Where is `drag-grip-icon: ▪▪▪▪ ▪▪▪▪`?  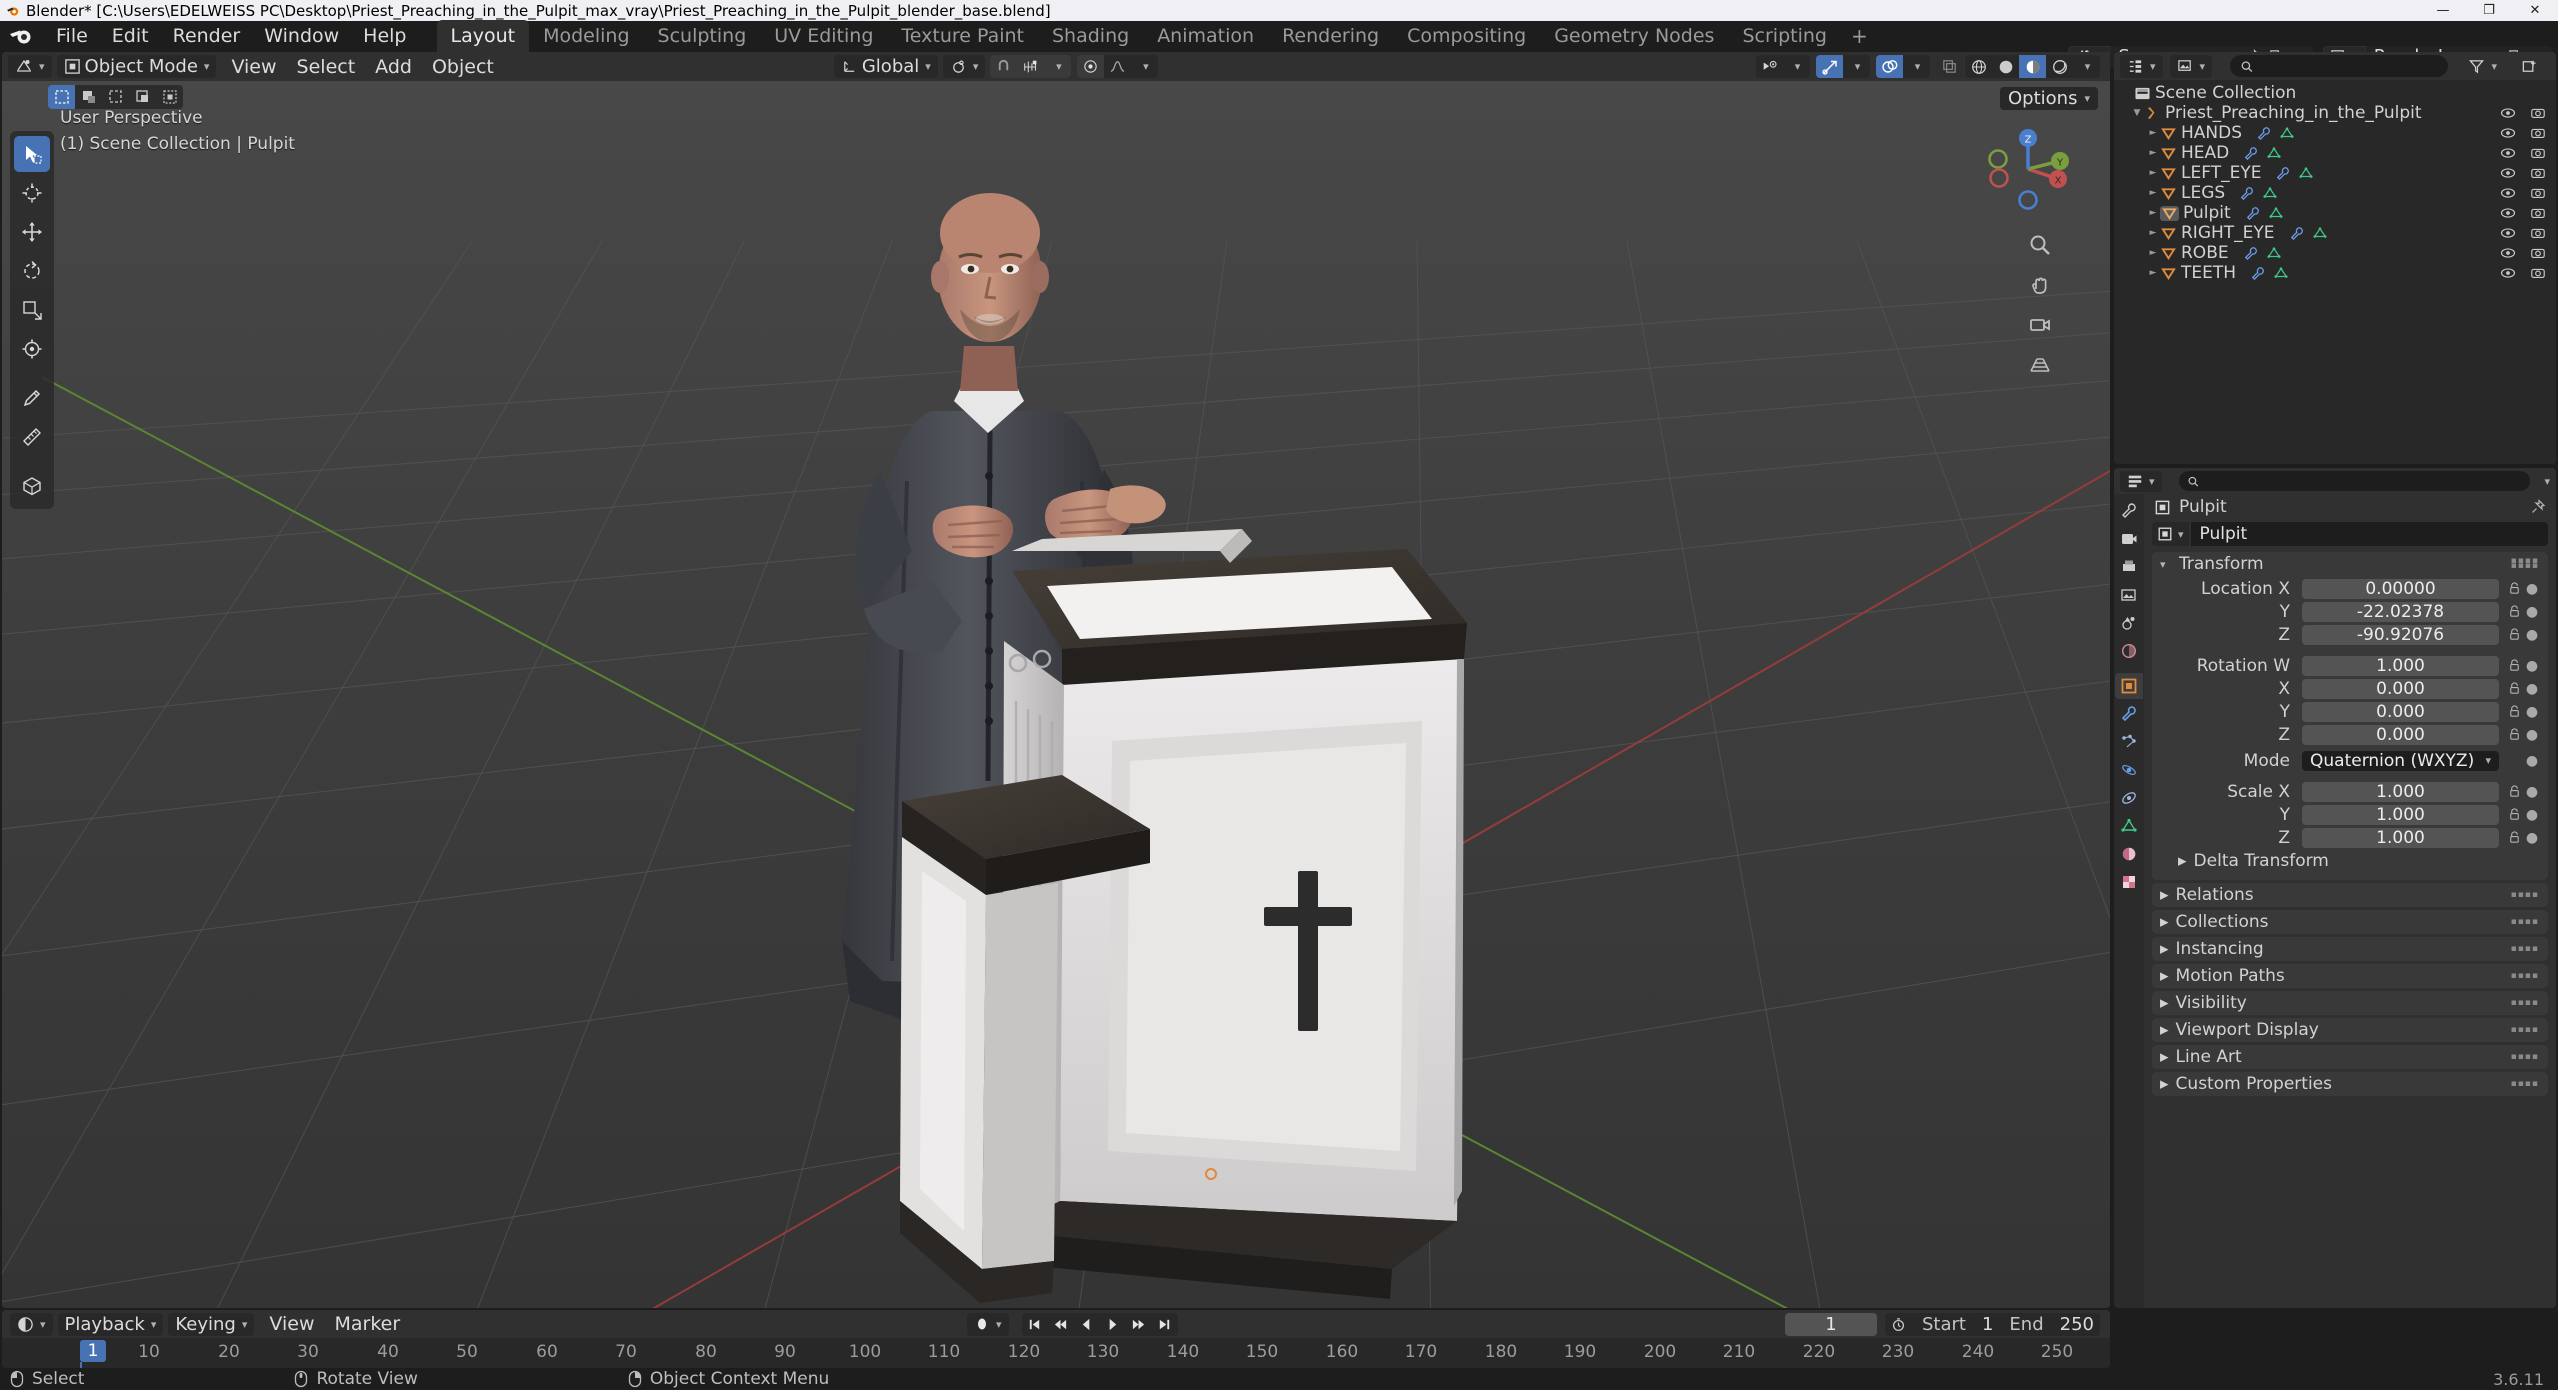
drag-grip-icon: ▪▪▪▪ ▪▪▪▪ is located at coordinates (2525, 564).